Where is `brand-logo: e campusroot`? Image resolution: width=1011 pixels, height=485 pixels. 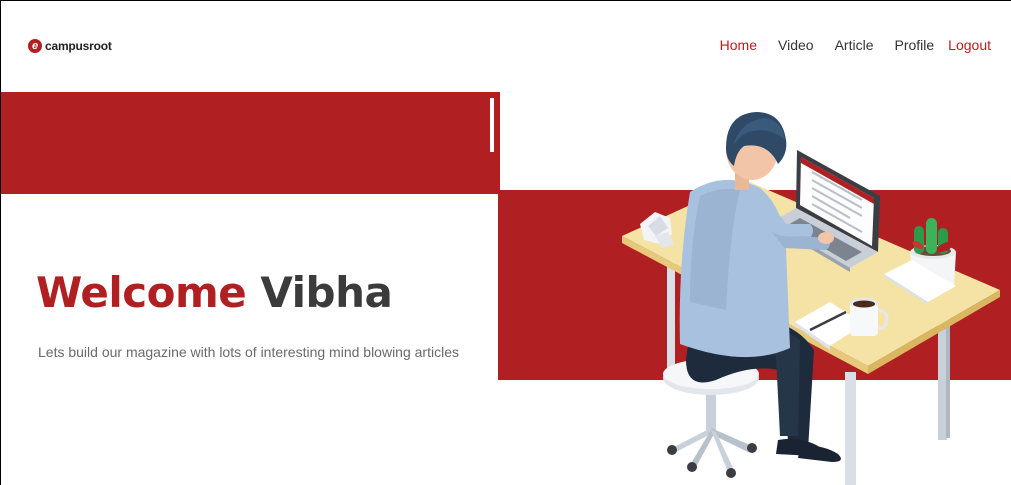 brand-logo: e campusroot is located at coordinates (70, 46).